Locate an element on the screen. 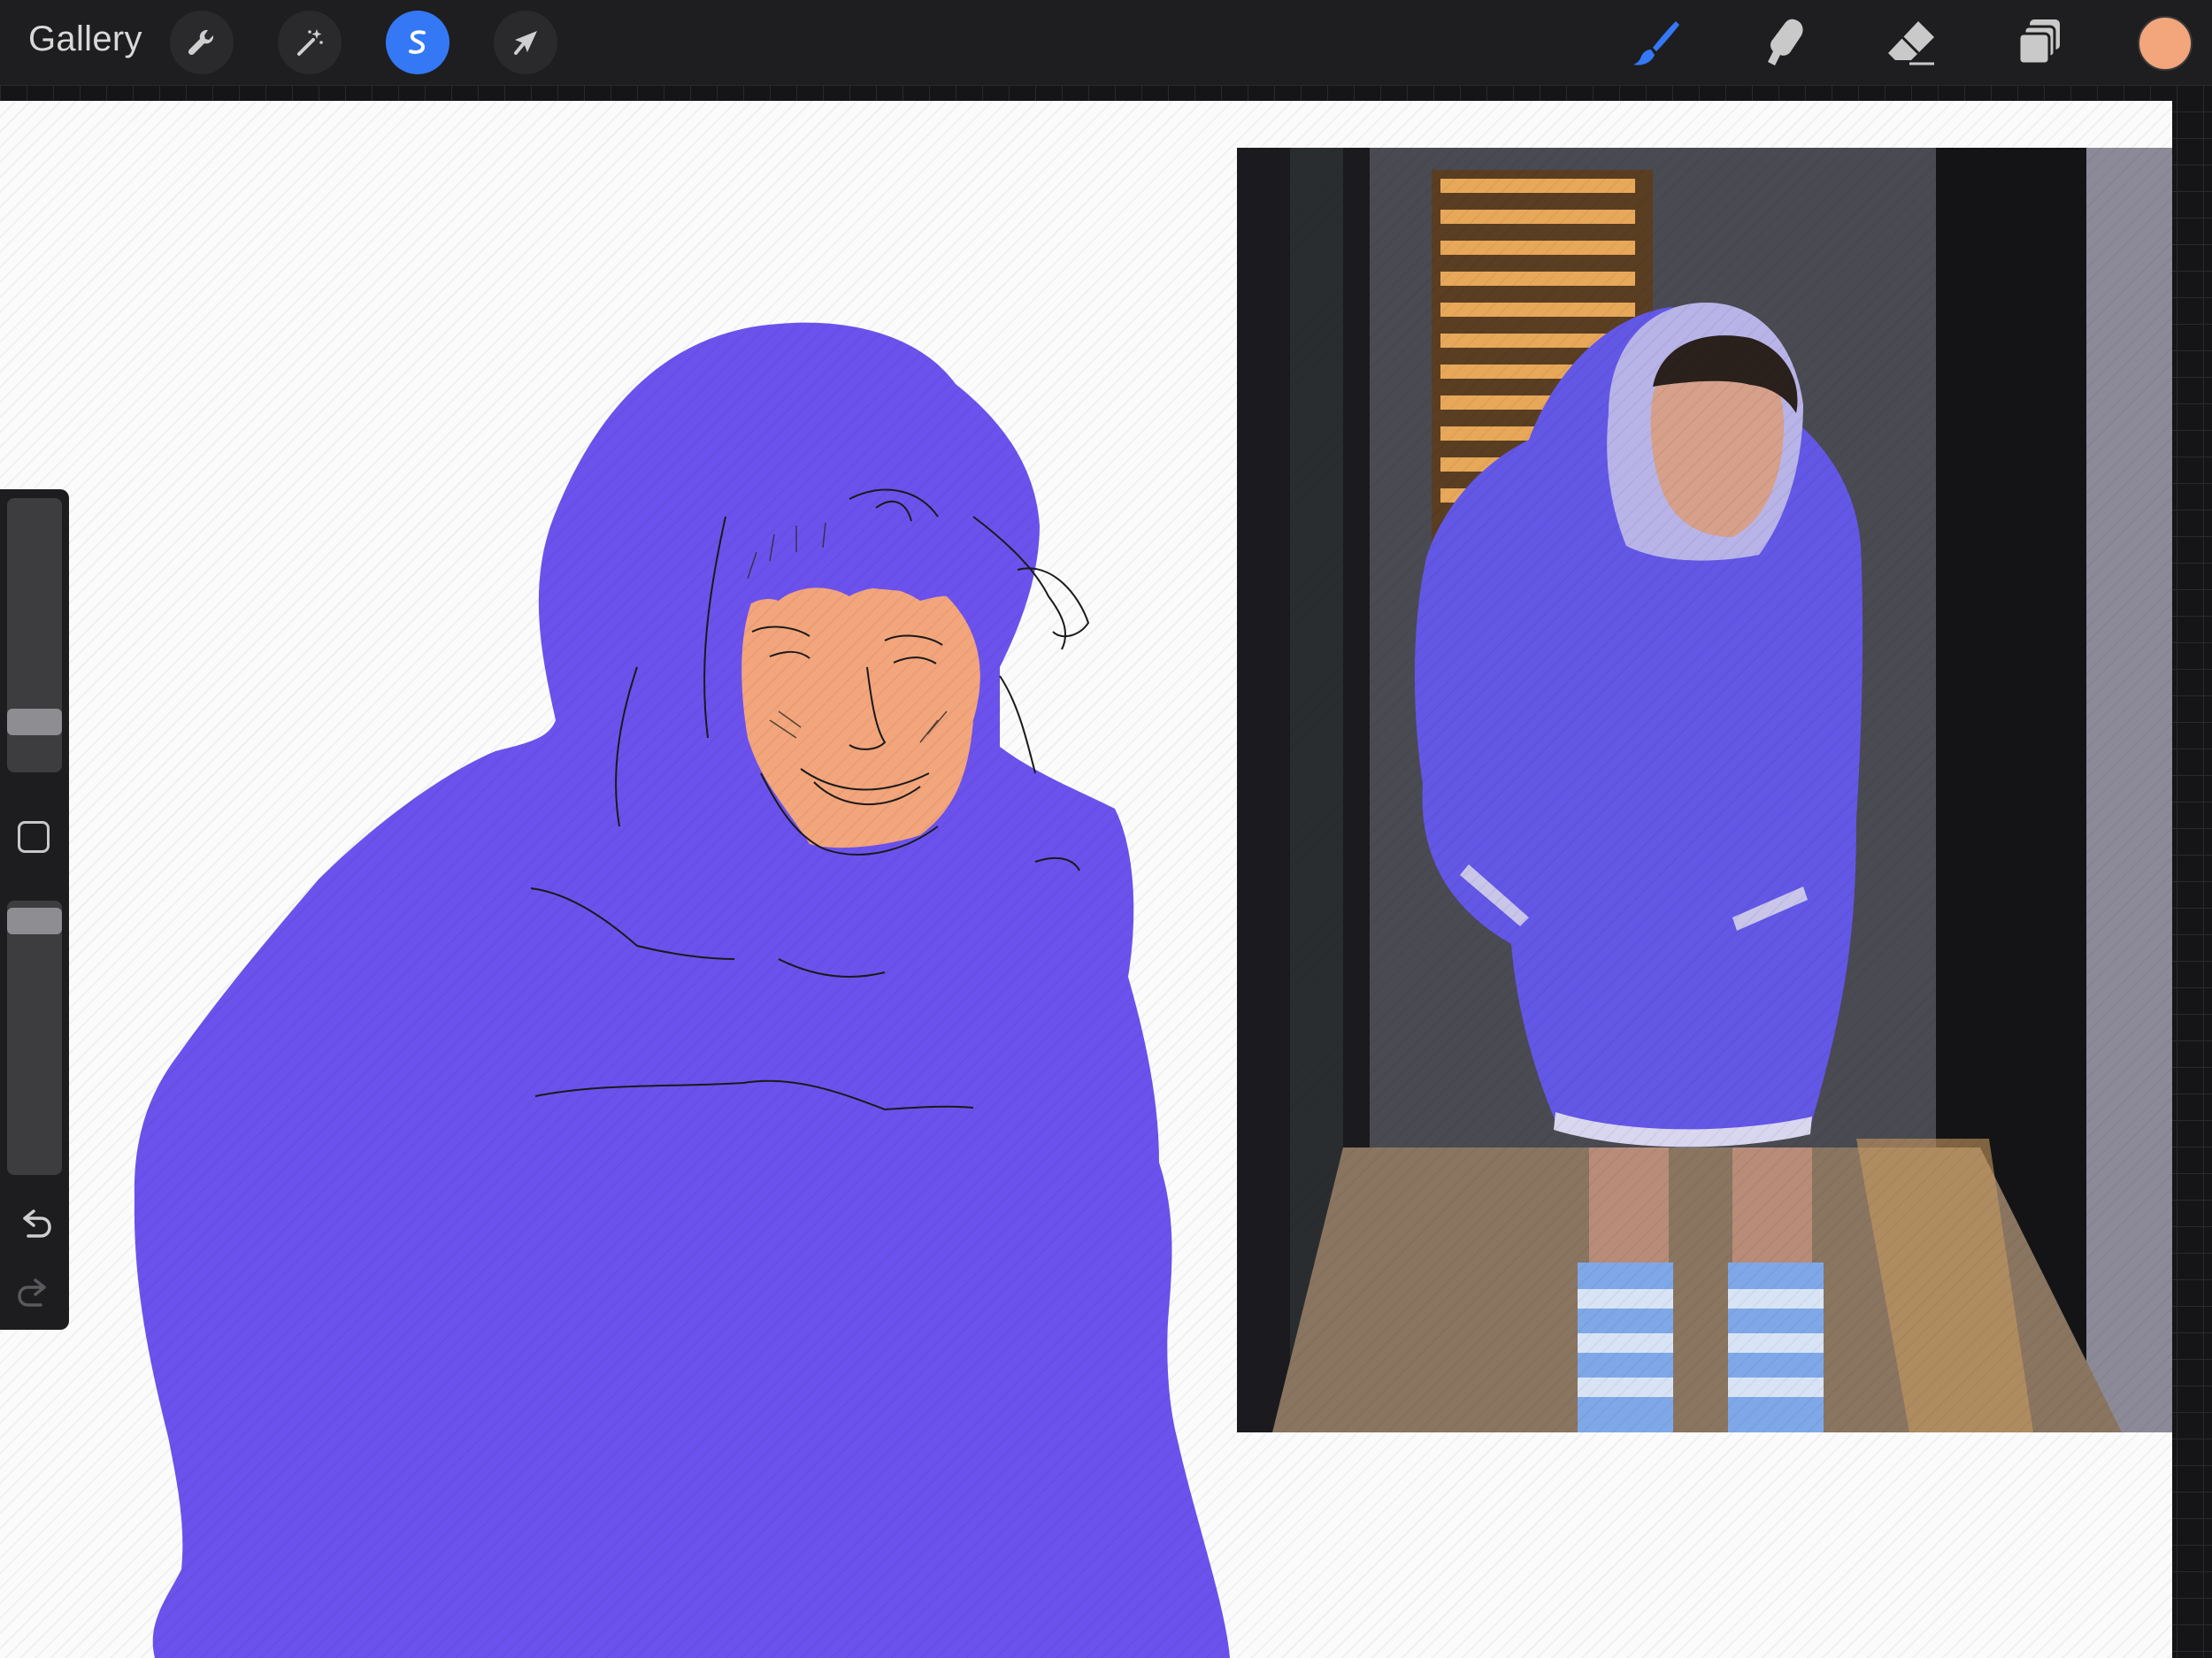 Image resolution: width=2212 pixels, height=1658 pixels. opacity-slider is located at coordinates (34, 1038).